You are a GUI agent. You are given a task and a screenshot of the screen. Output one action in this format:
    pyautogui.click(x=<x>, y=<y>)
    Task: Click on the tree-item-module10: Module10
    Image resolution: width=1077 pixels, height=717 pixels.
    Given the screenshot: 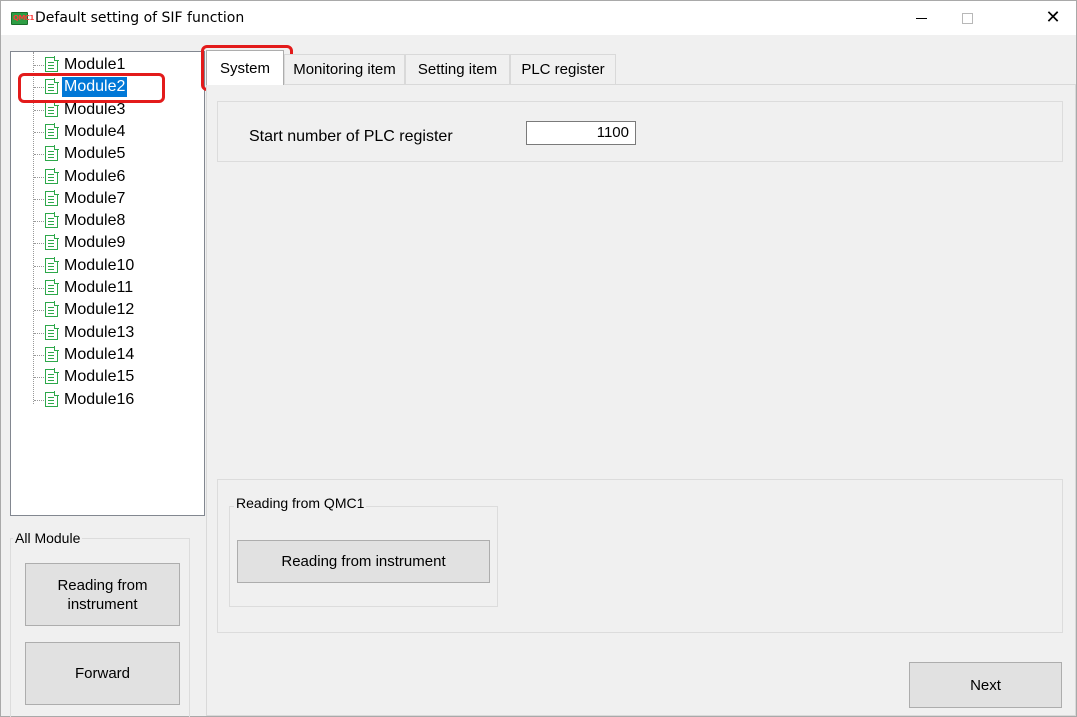 What is the action you would take?
    pyautogui.click(x=106, y=266)
    